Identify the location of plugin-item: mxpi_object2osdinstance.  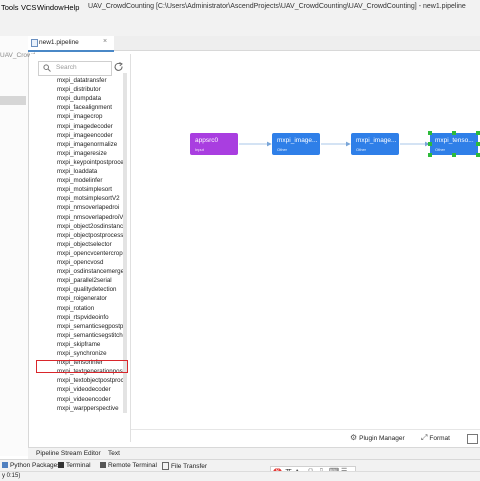
(90, 226).